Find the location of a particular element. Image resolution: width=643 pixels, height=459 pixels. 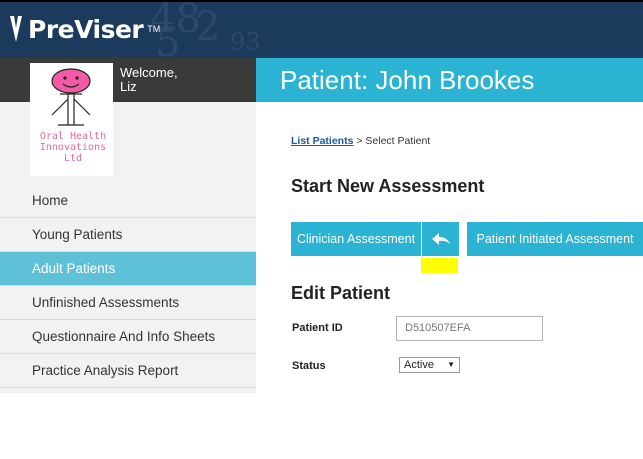

undo-button is located at coordinates (440, 239).